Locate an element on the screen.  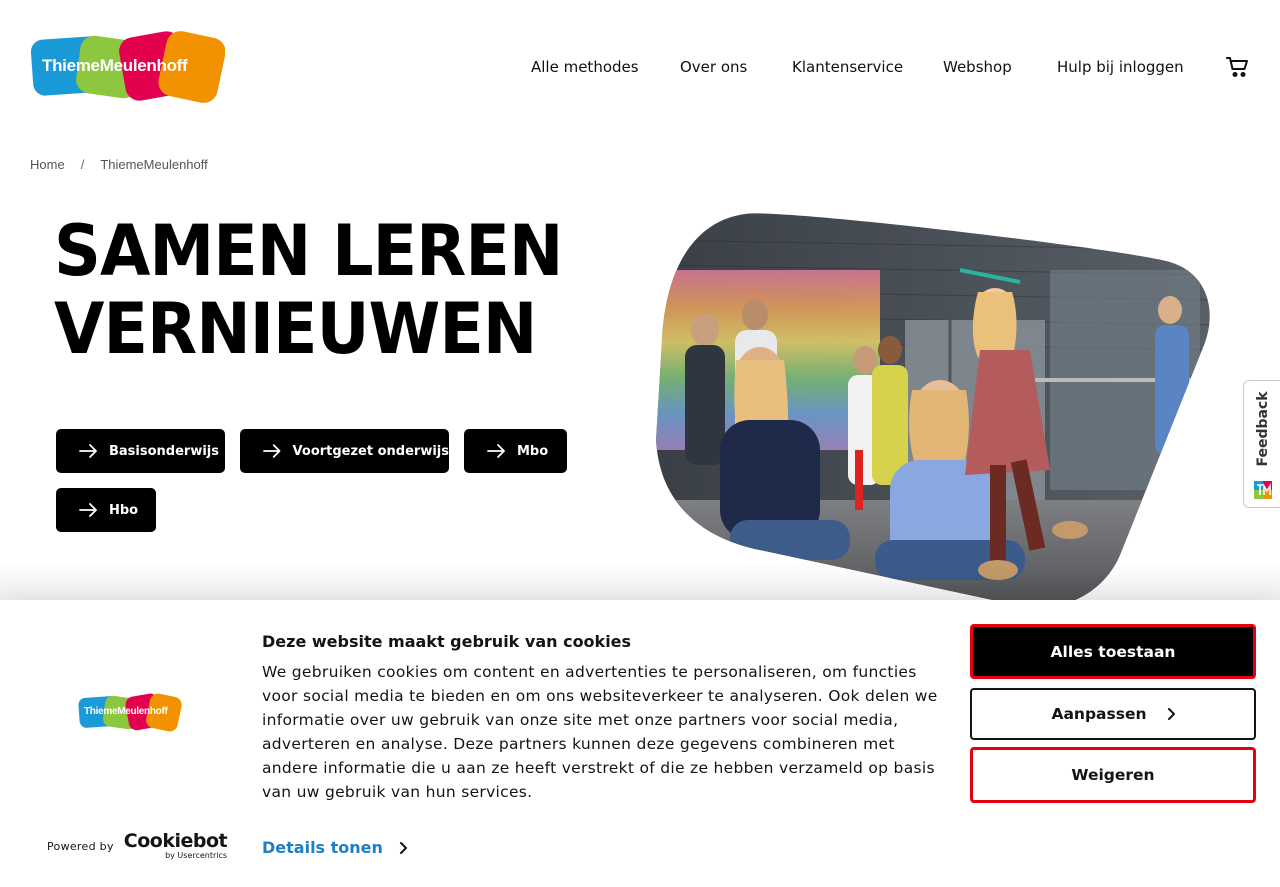
customize-button: Aanpassen is located at coordinates (1113, 714).